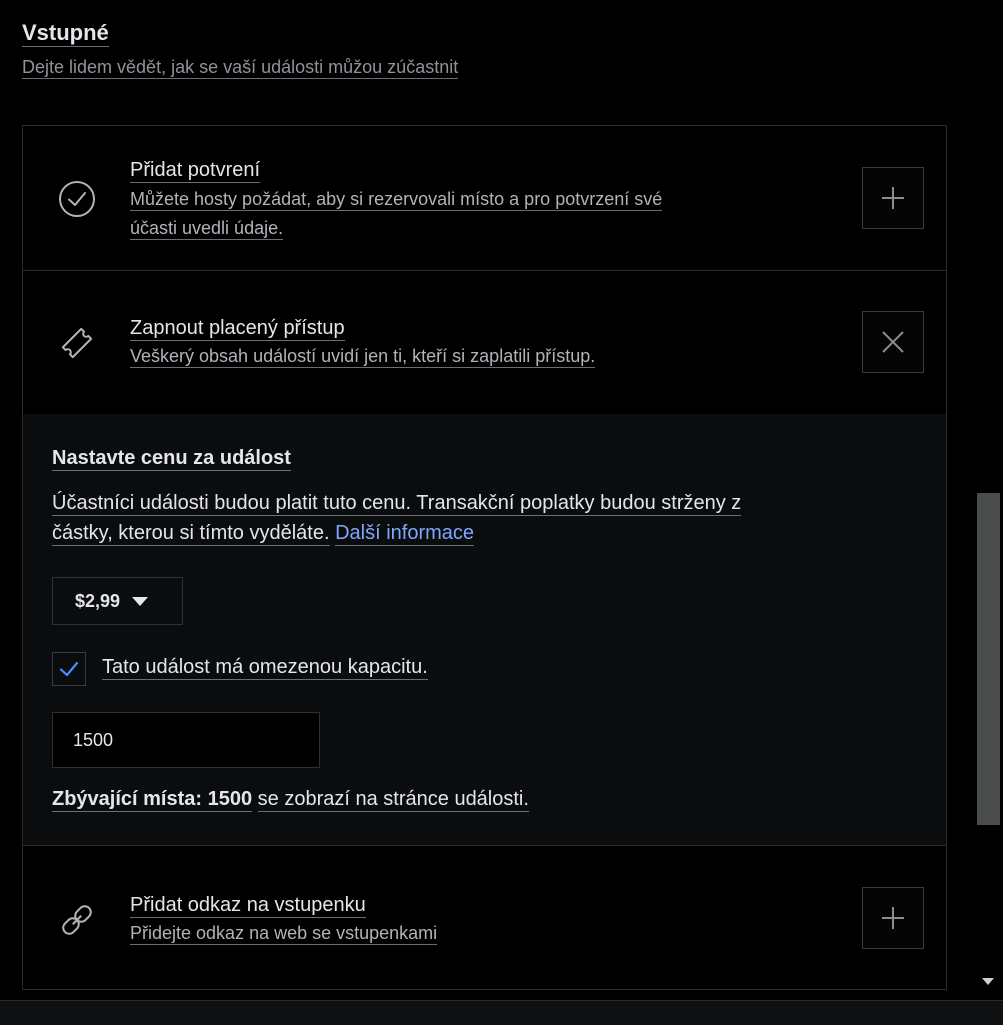  Describe the element at coordinates (248, 906) in the screenshot. I see `ticket-link-title: Přidat odkaz na vstupenku` at that location.